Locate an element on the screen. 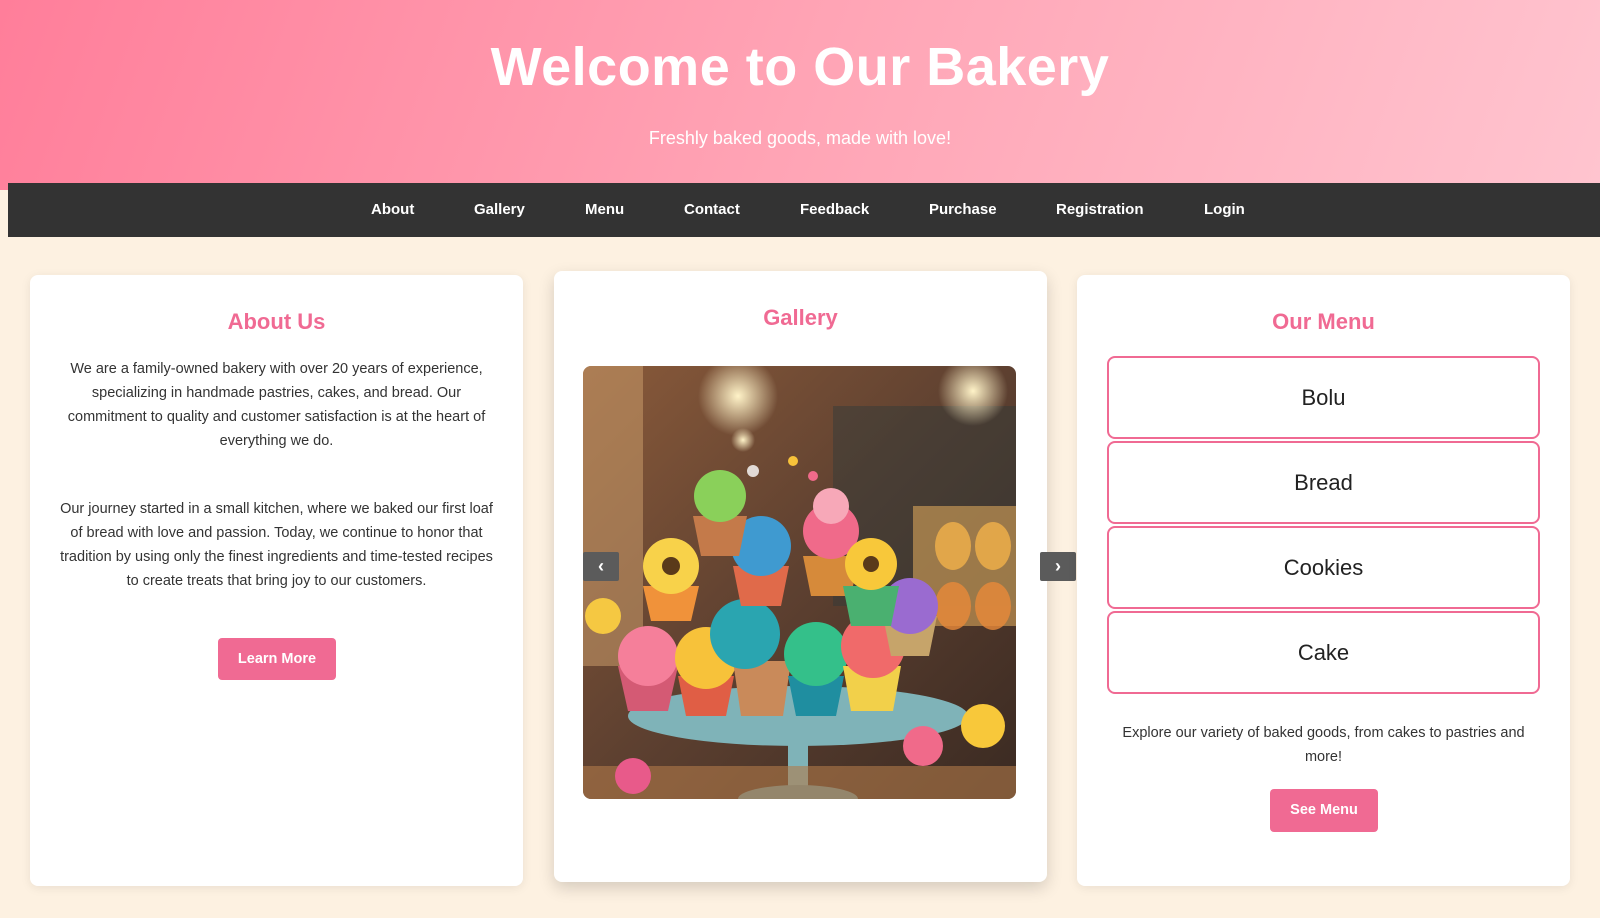  page-subtitle: Freshly baked goods, made with love! is located at coordinates (800, 138).